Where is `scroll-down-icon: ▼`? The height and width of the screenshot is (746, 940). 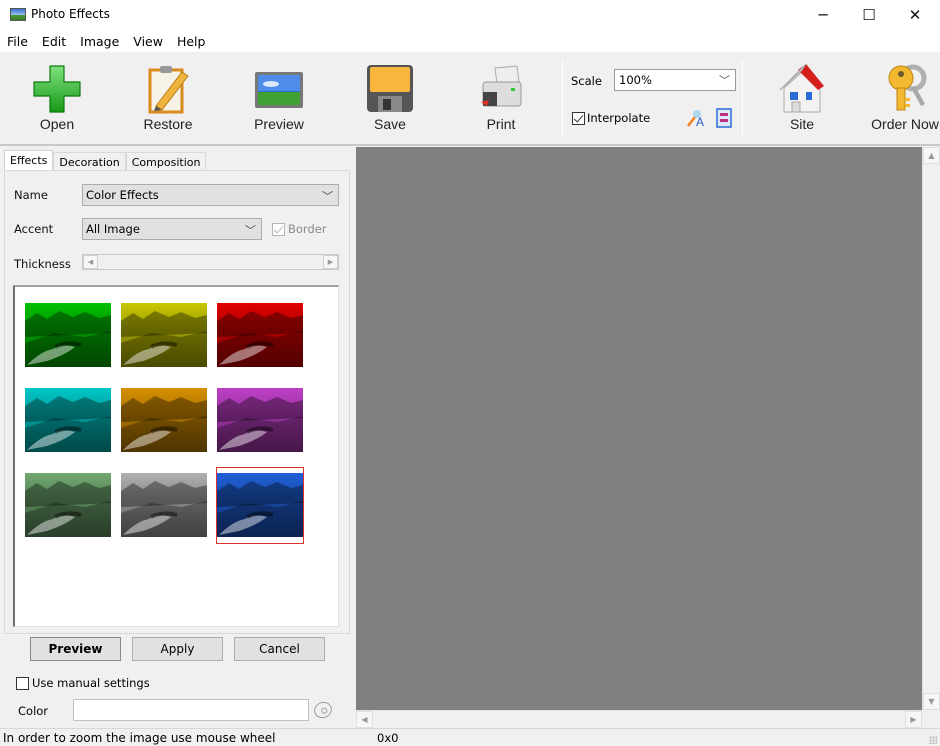 scroll-down-icon: ▼ is located at coordinates (931, 701).